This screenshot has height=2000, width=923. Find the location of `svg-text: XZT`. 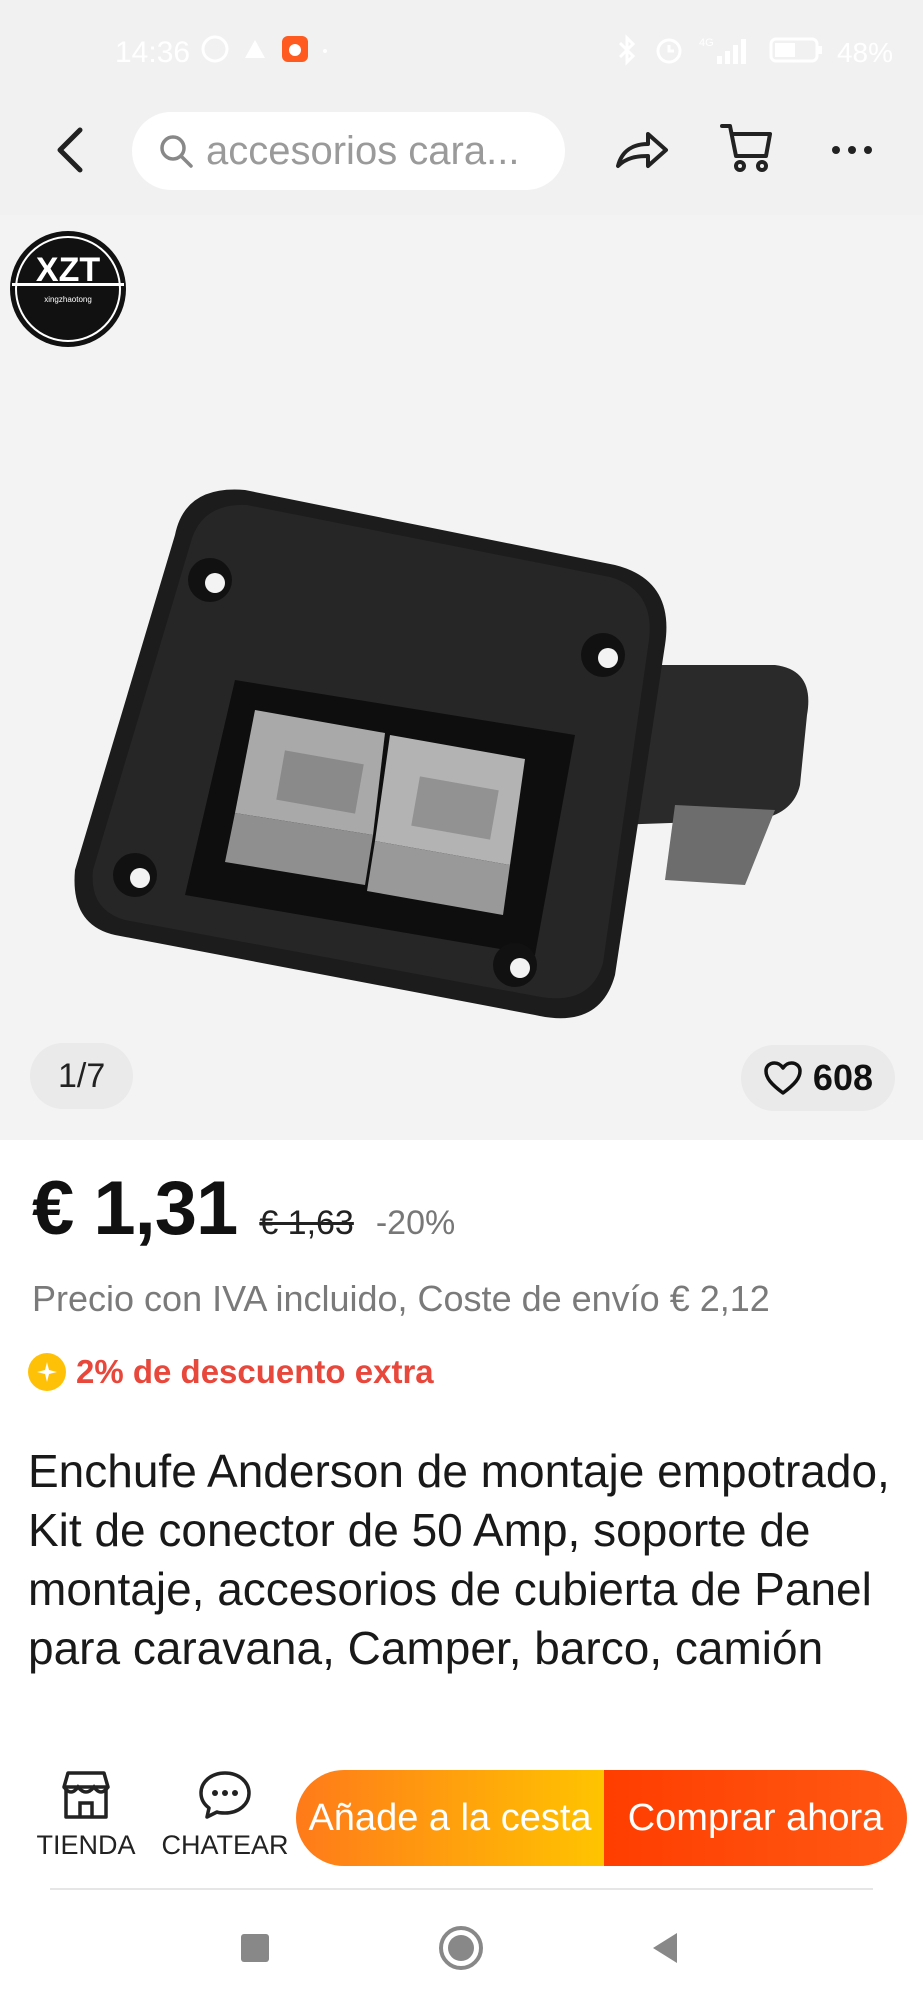

svg-text: XZT is located at coordinates (68, 270).